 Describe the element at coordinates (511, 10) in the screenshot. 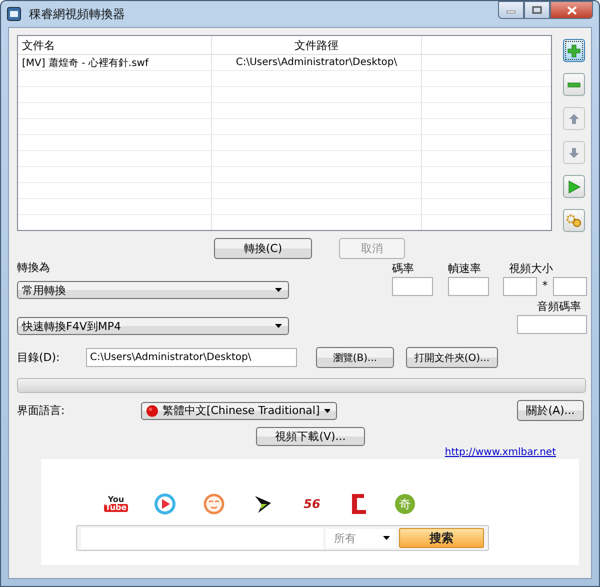

I see `minimize-button` at that location.